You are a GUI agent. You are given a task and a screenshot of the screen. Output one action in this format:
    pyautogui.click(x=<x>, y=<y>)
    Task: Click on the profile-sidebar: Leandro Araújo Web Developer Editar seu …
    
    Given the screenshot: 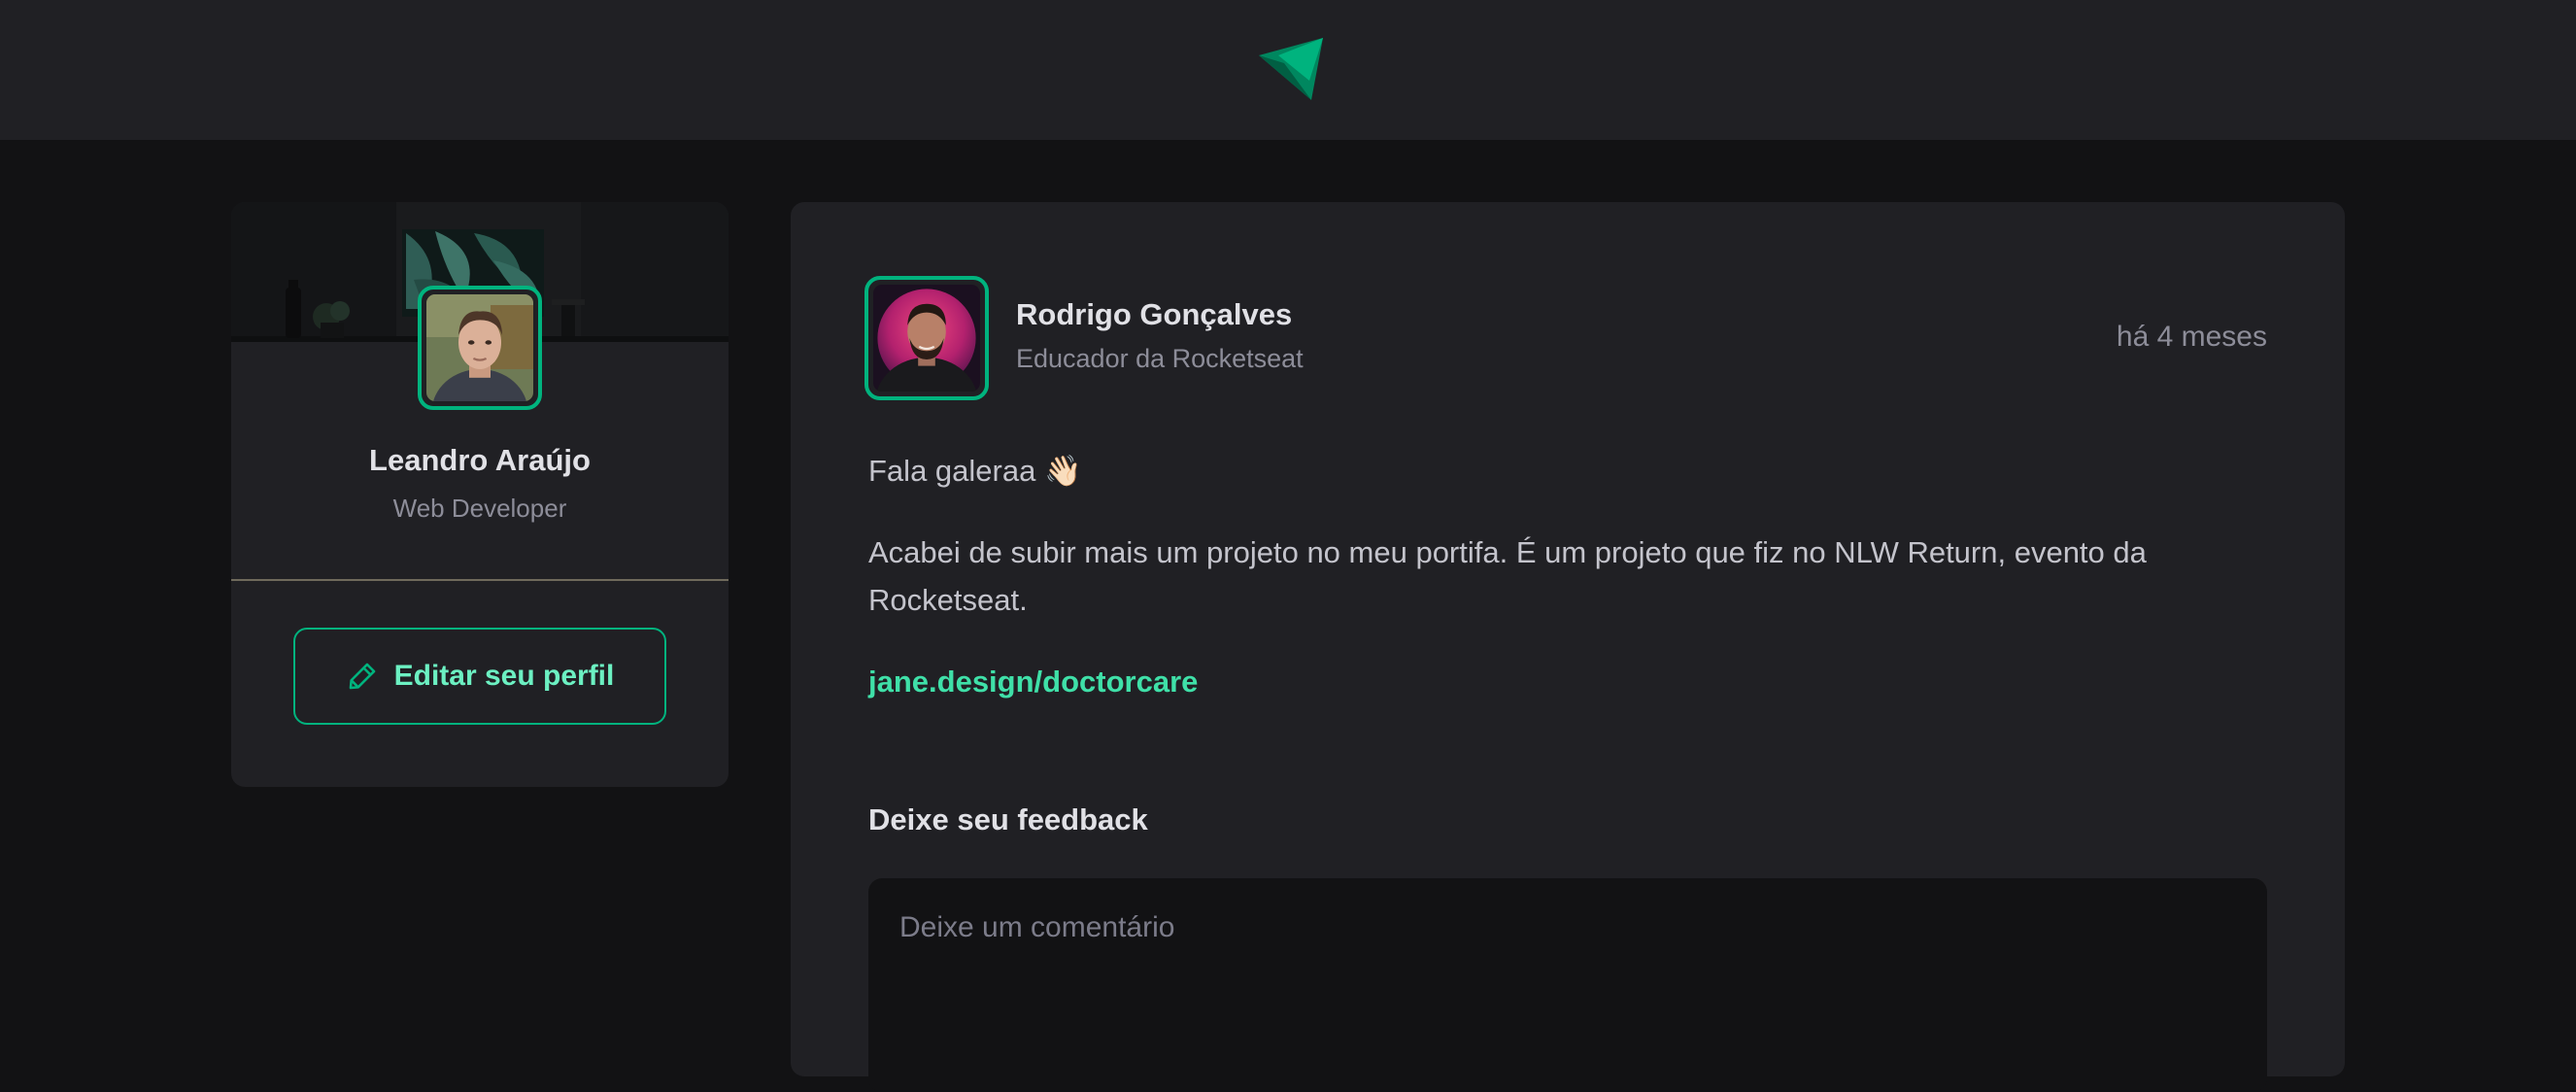 What is the action you would take?
    pyautogui.click(x=480, y=494)
    